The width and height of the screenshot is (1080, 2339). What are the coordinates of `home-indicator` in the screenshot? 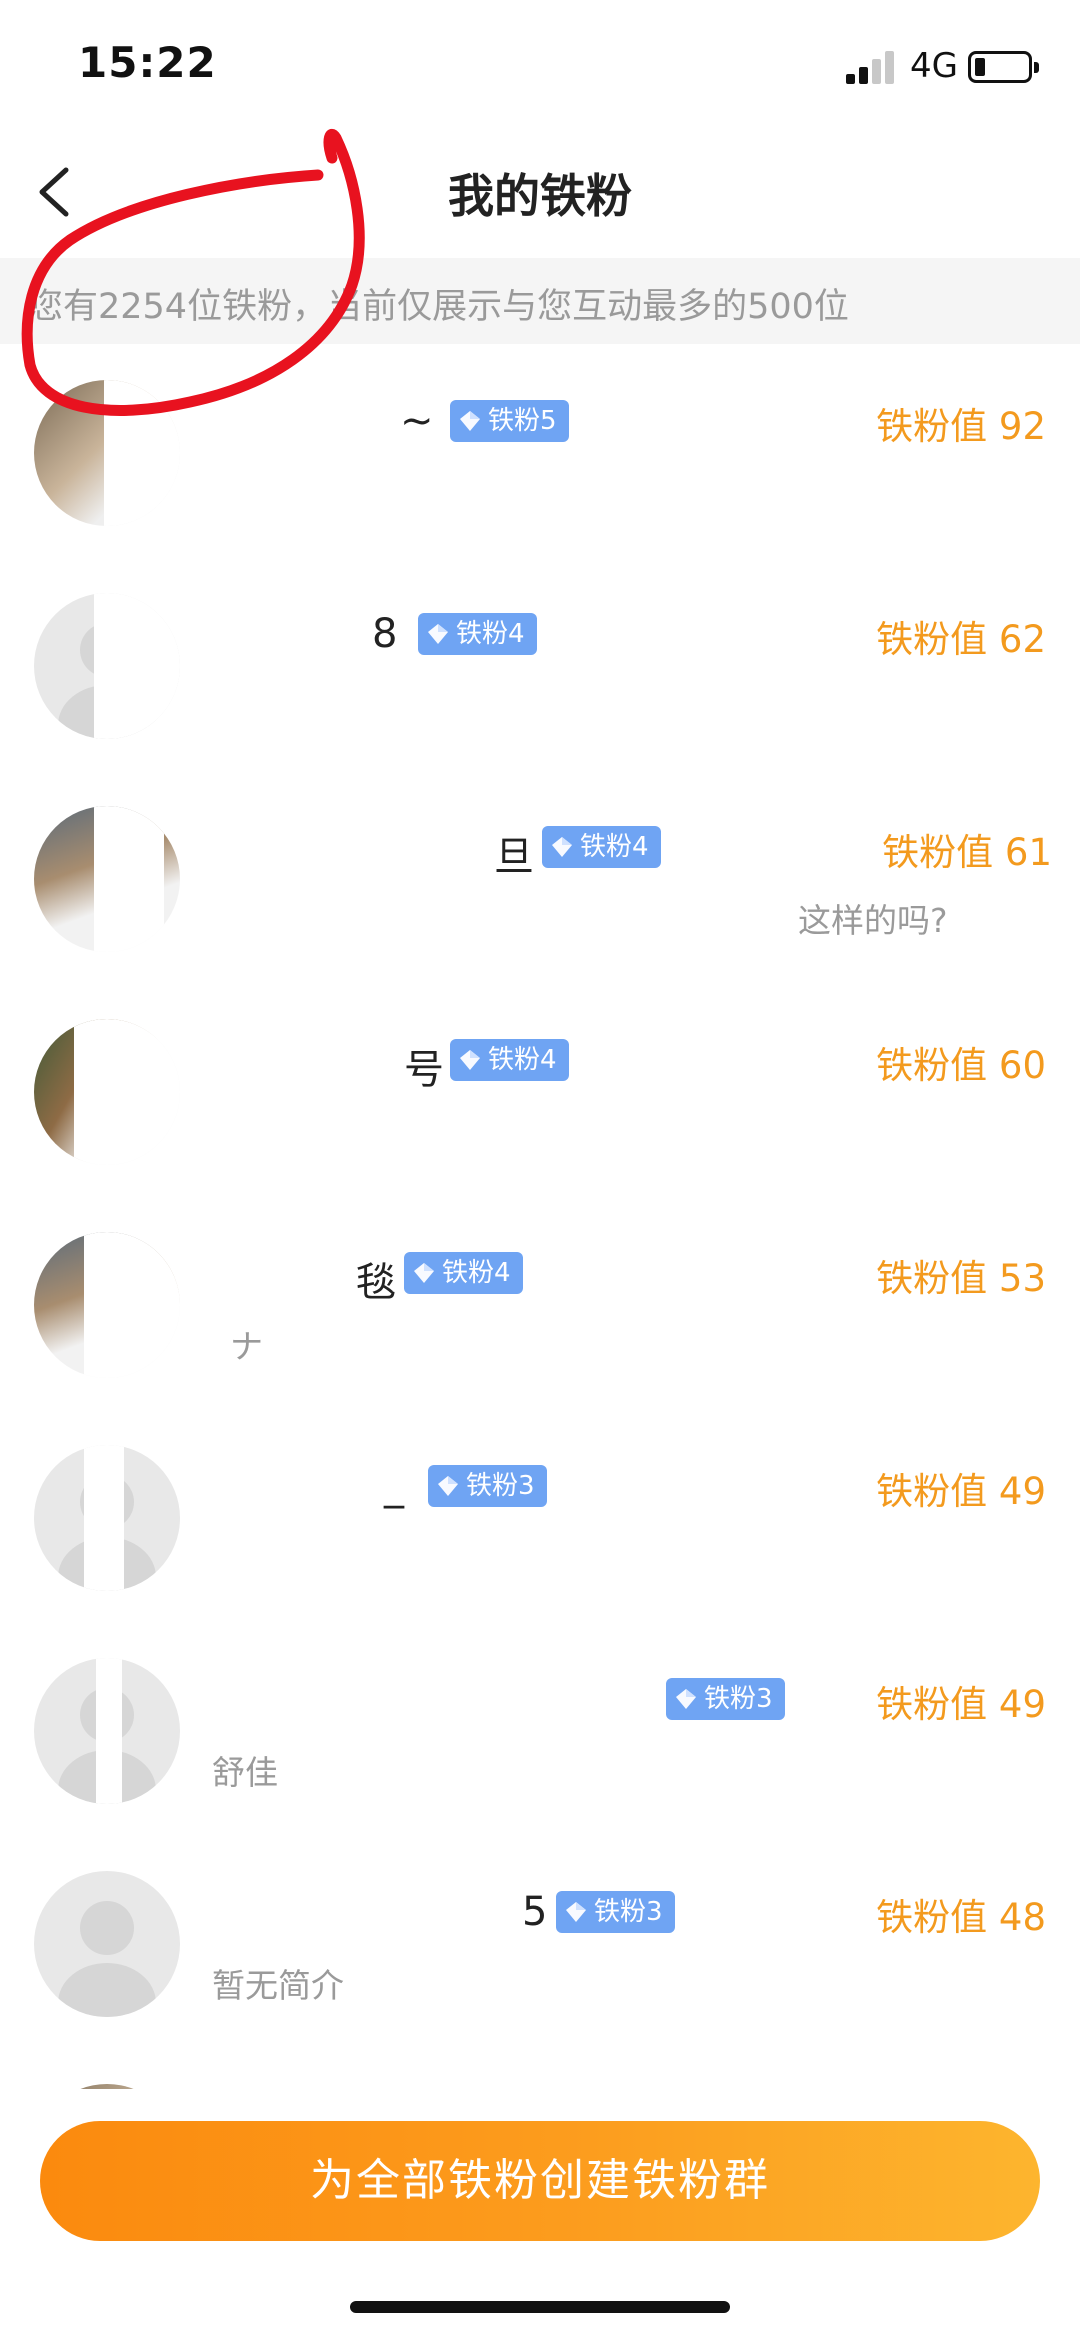 It's located at (540, 2307).